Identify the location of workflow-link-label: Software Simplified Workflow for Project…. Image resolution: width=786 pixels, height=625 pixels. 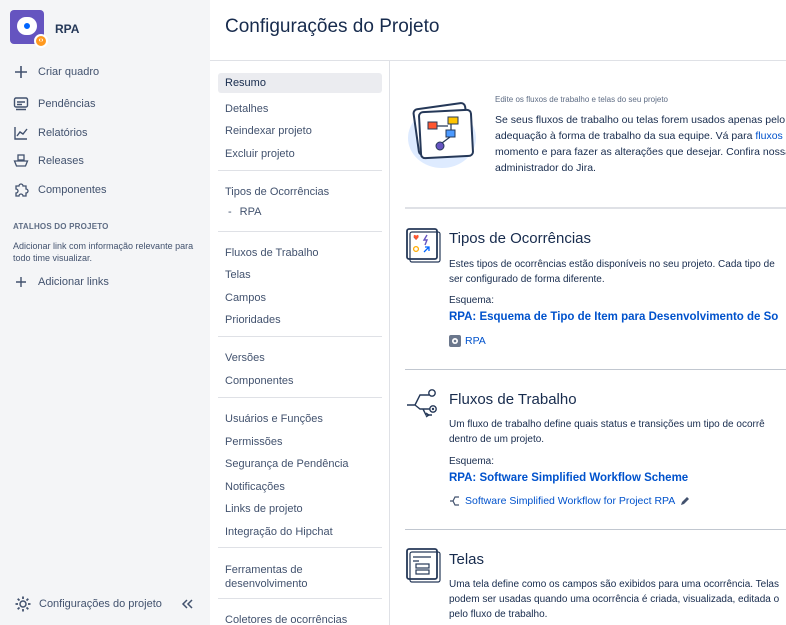
(570, 501).